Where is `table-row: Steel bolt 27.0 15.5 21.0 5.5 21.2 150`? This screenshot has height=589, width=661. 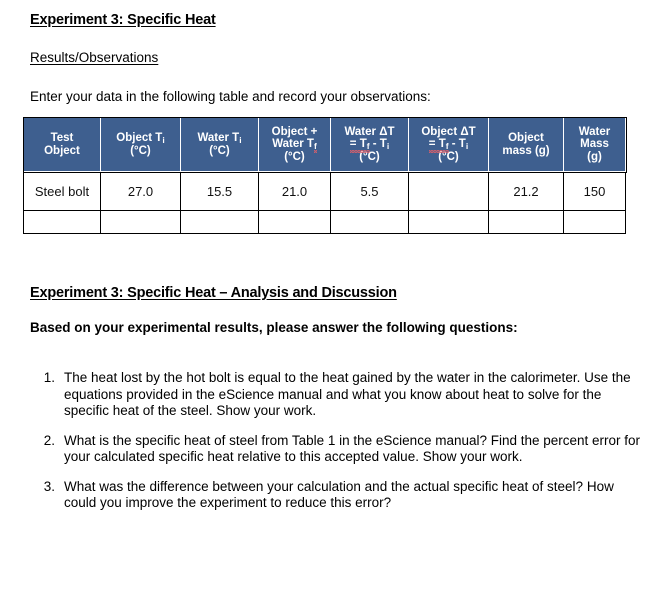 table-row: Steel bolt 27.0 15.5 21.0 5.5 21.2 150 is located at coordinates (324, 191).